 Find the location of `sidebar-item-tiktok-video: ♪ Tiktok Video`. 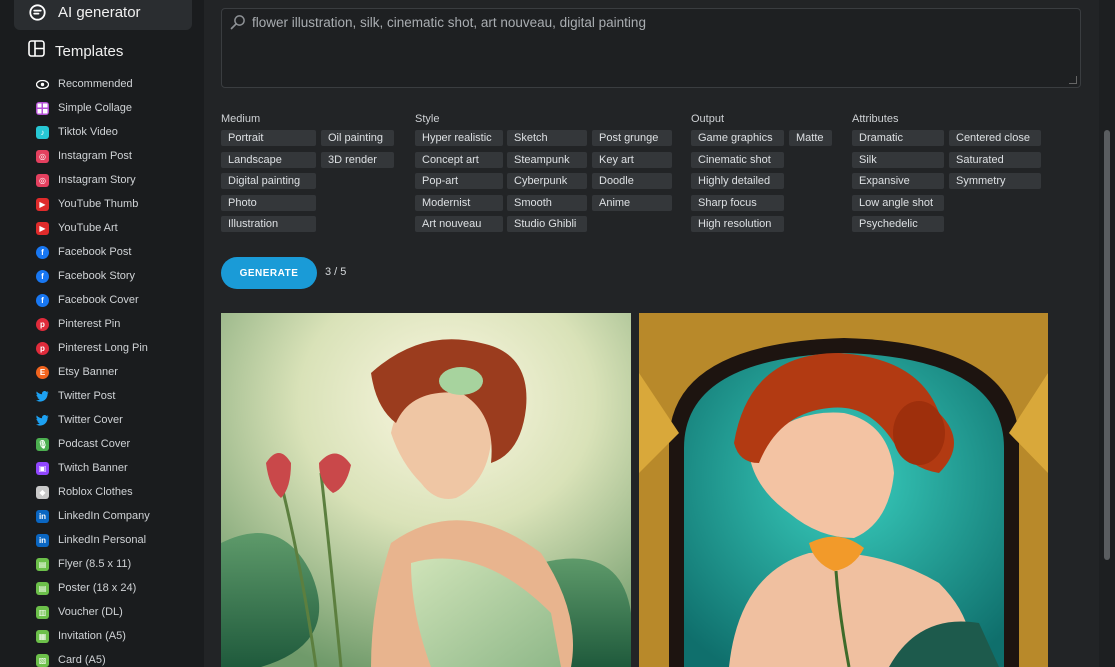

sidebar-item-tiktok-video: ♪ Tiktok Video is located at coordinates (93, 132).